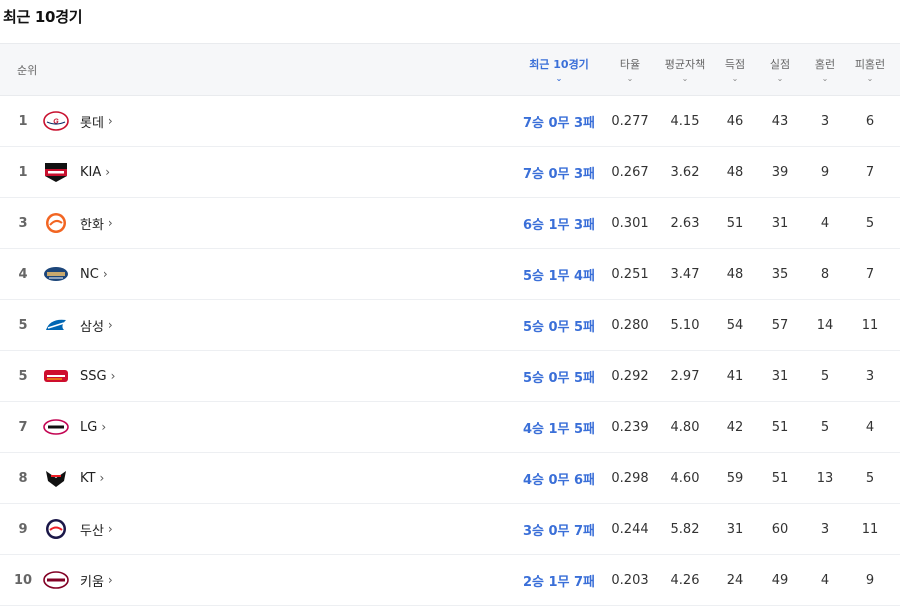 Image resolution: width=900 pixels, height=606 pixels. I want to click on header-runs-allowed-sort: 실점 ⌄, so click(780, 69).